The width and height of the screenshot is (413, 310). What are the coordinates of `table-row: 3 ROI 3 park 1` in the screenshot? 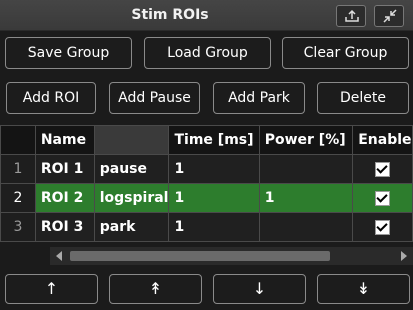 It's located at (206, 227).